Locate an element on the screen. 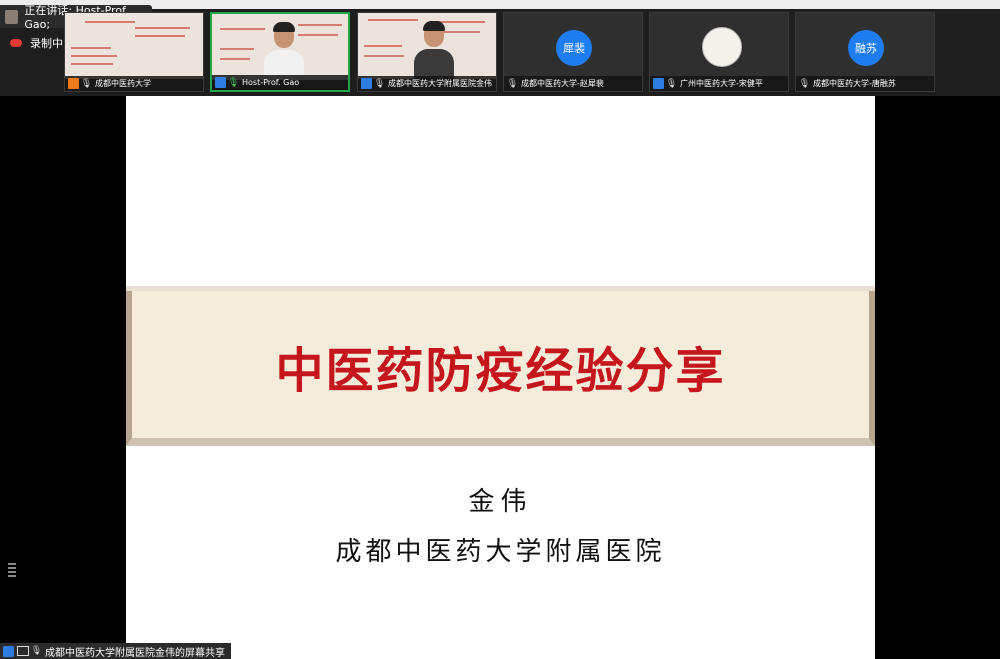  screen-share-status-bar: 🎙 成都中医药大学附属医院金伟的屏幕共享 is located at coordinates (115, 651).